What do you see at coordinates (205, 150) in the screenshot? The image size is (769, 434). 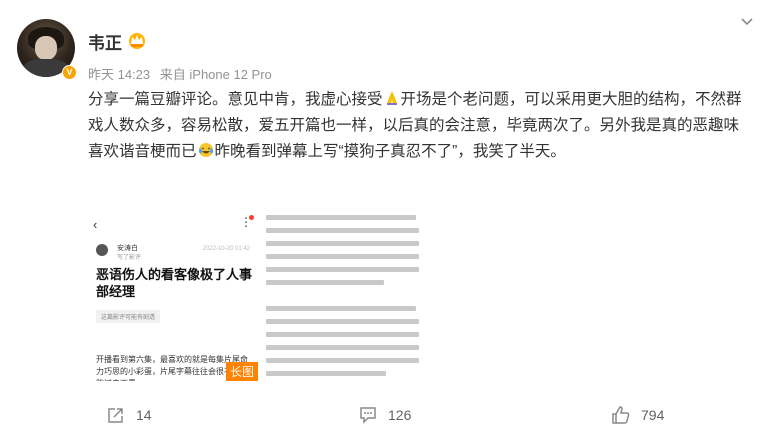 I see `laugh-cry-icon` at bounding box center [205, 150].